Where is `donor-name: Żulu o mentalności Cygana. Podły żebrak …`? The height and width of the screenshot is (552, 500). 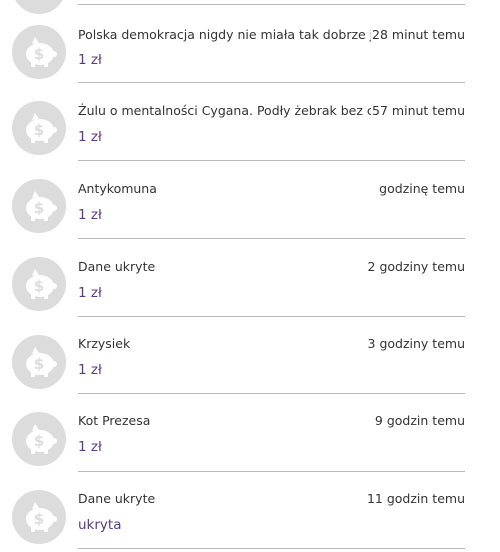 donor-name: Żulu o mentalności Cygana. Podły żebrak … is located at coordinates (228, 110).